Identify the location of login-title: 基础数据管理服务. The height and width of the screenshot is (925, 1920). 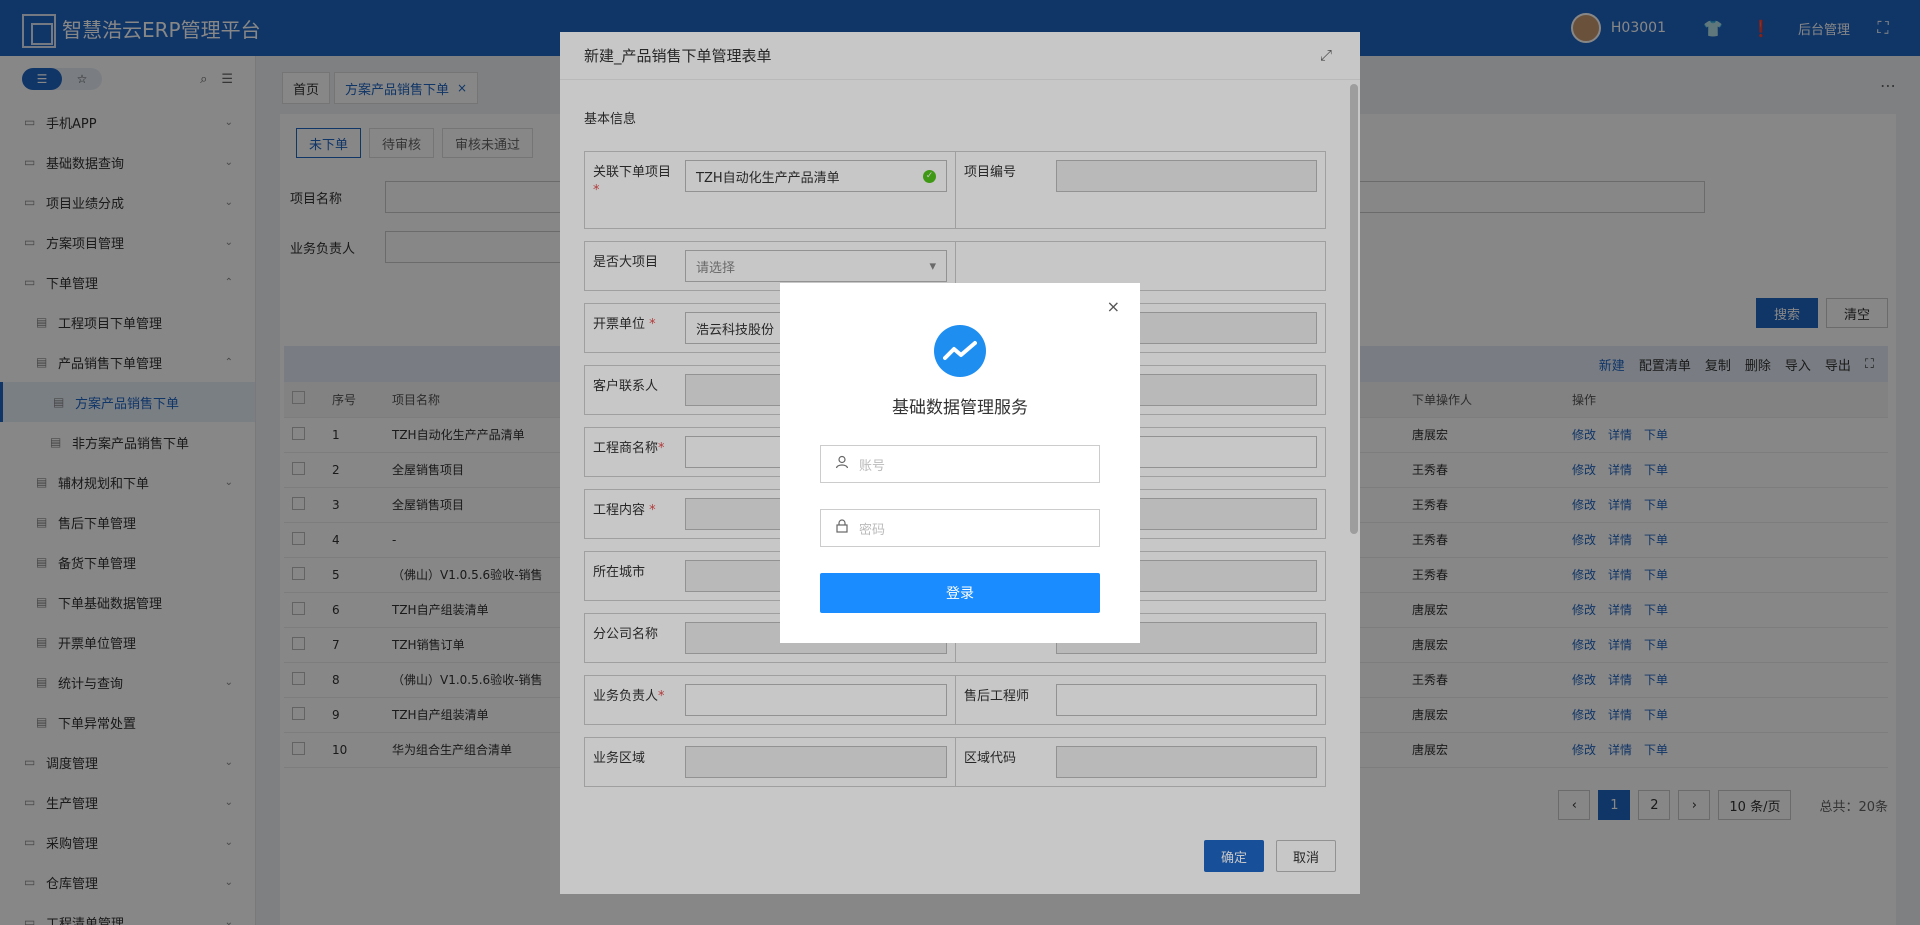
(960, 408).